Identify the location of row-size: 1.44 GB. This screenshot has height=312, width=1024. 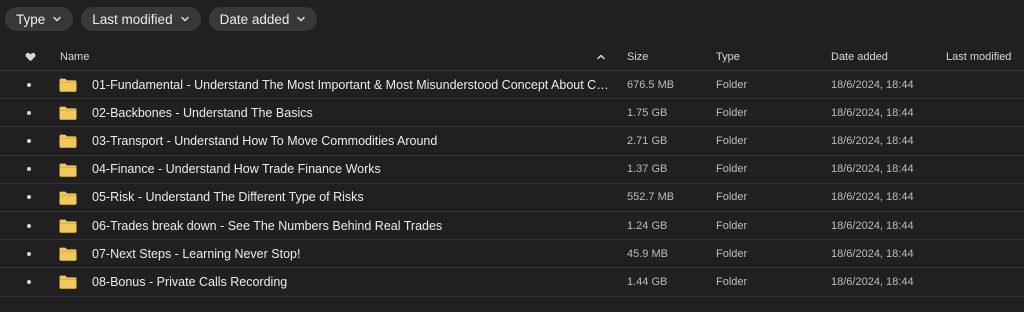
(647, 281).